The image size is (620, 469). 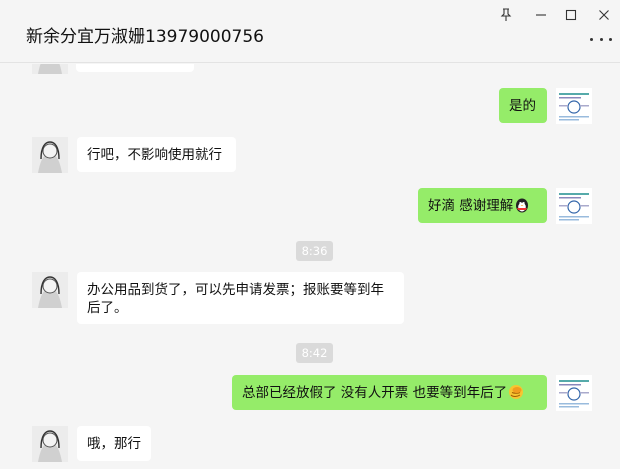 What do you see at coordinates (375, 393) in the screenshot?
I see `message-text: 总部已经放假了 没有人开票 也要等到年后了` at bounding box center [375, 393].